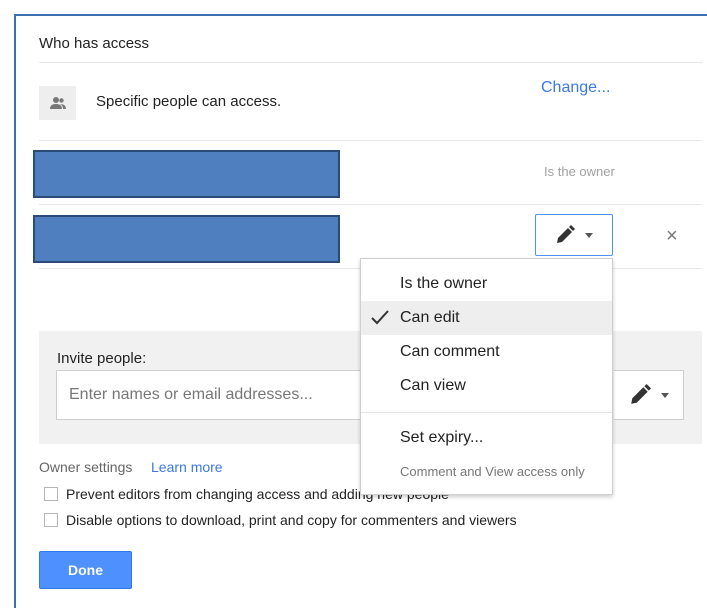 This screenshot has width=707, height=608. I want to click on checkmark-icon, so click(380, 317).